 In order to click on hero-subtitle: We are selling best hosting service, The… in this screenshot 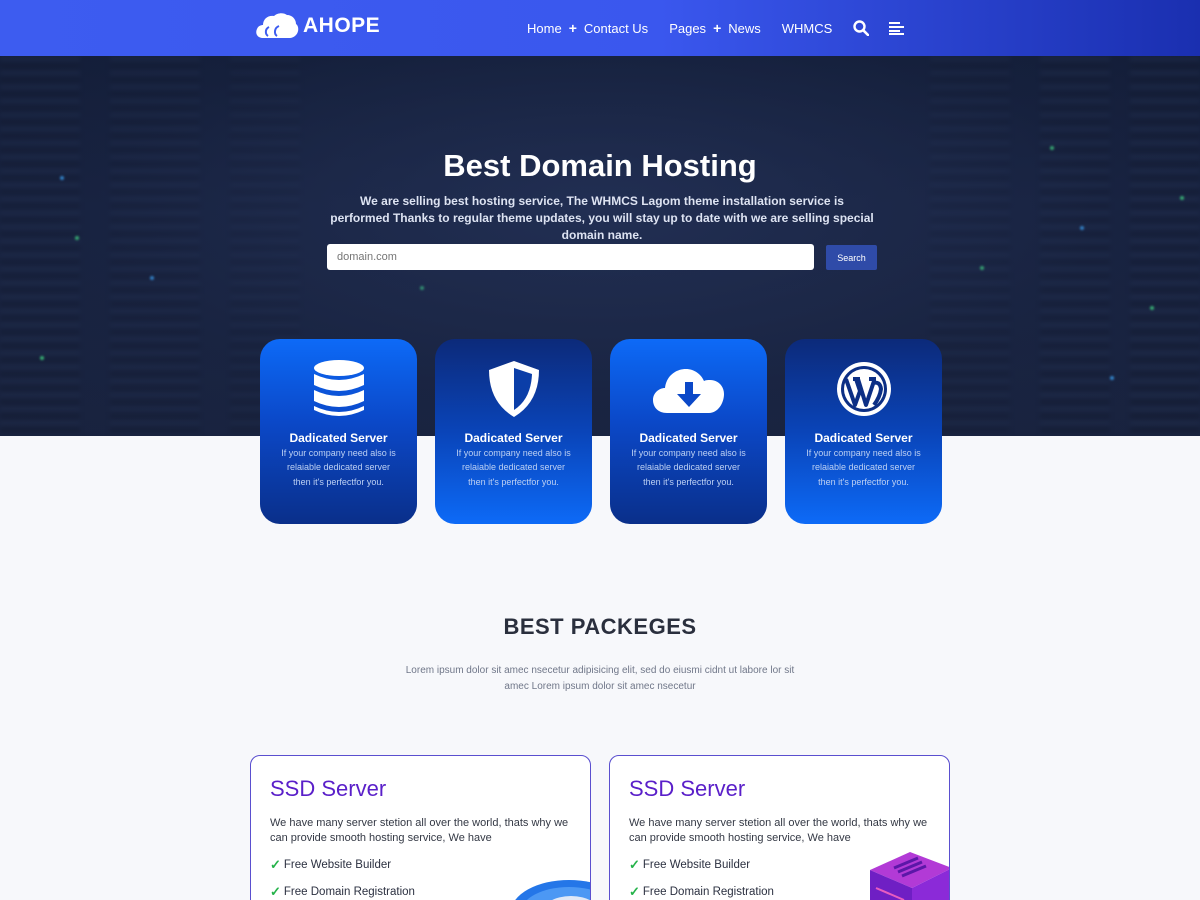, I will do `click(602, 218)`.